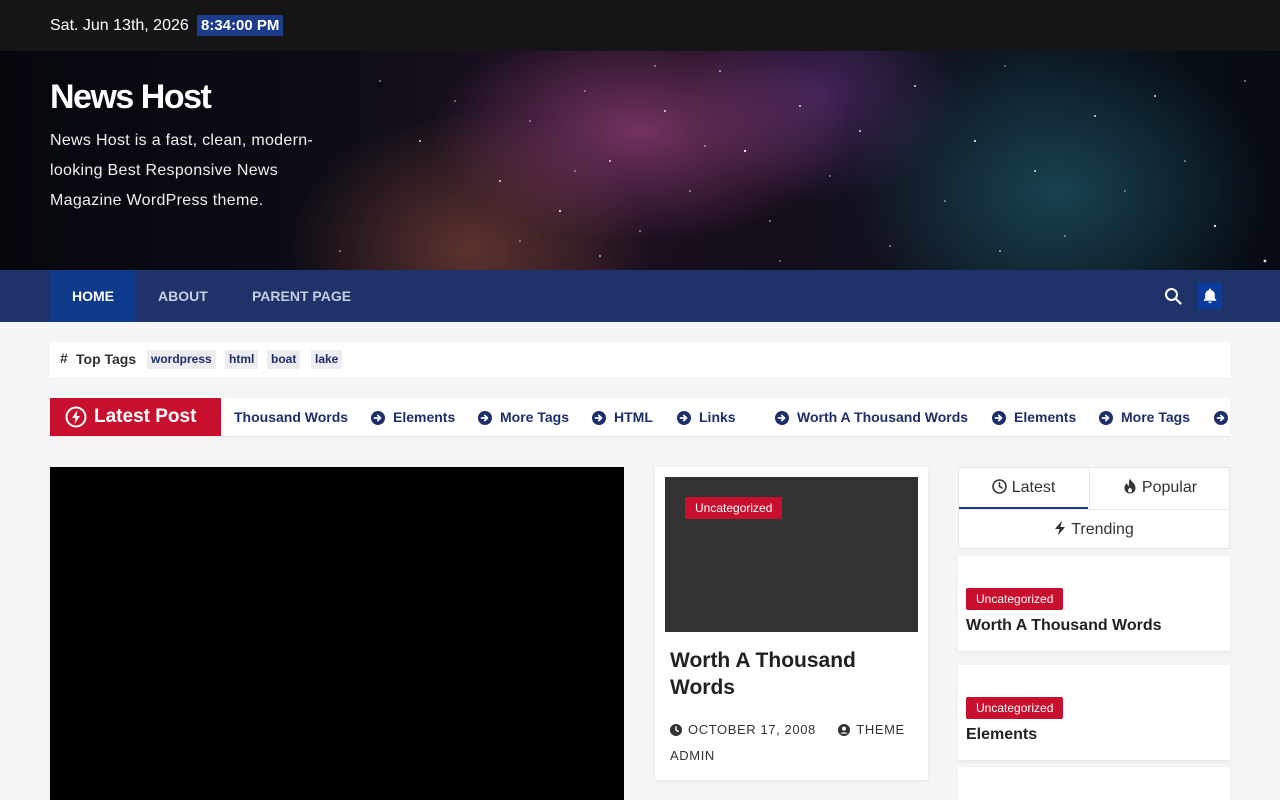  I want to click on post-thumbnail: Uncategorized, so click(791, 554).